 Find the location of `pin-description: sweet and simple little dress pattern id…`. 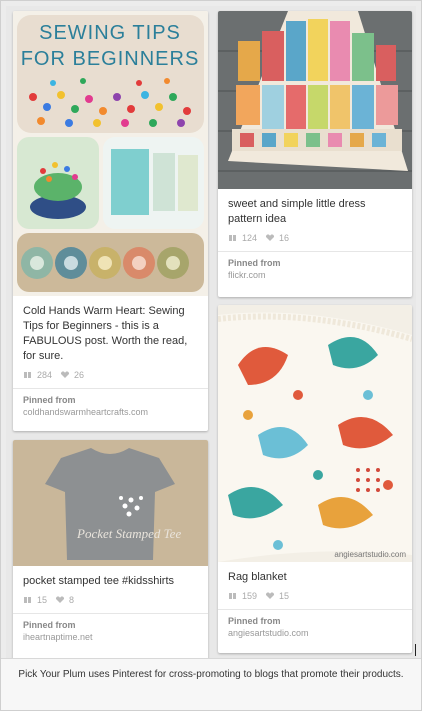

pin-description: sweet and simple little dress pattern id… is located at coordinates (297, 211).